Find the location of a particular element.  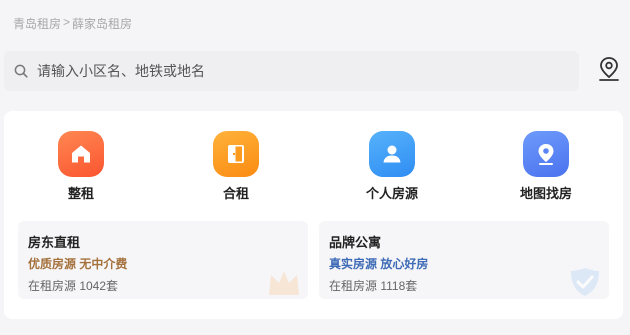

category-label: 合租 is located at coordinates (235, 193).